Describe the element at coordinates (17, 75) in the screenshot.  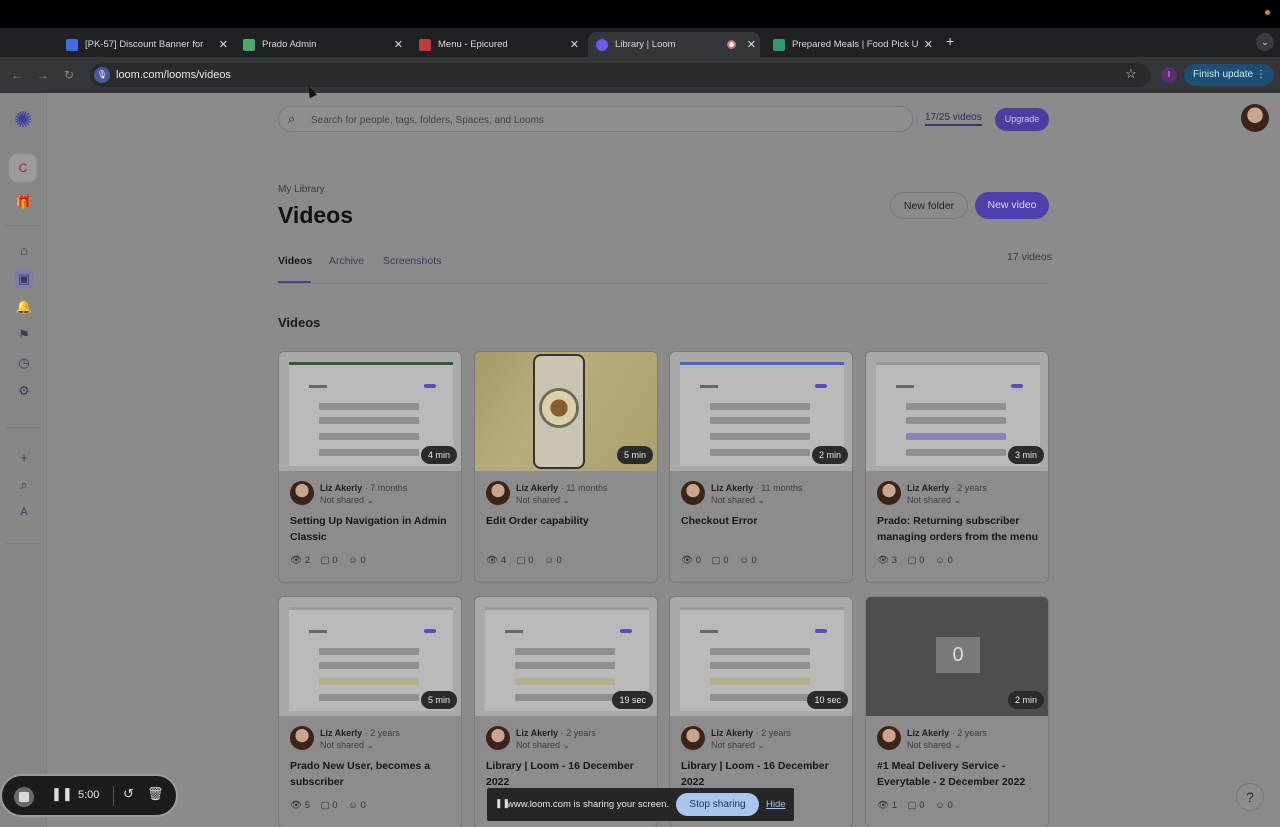
I see `back-icon: ←` at that location.